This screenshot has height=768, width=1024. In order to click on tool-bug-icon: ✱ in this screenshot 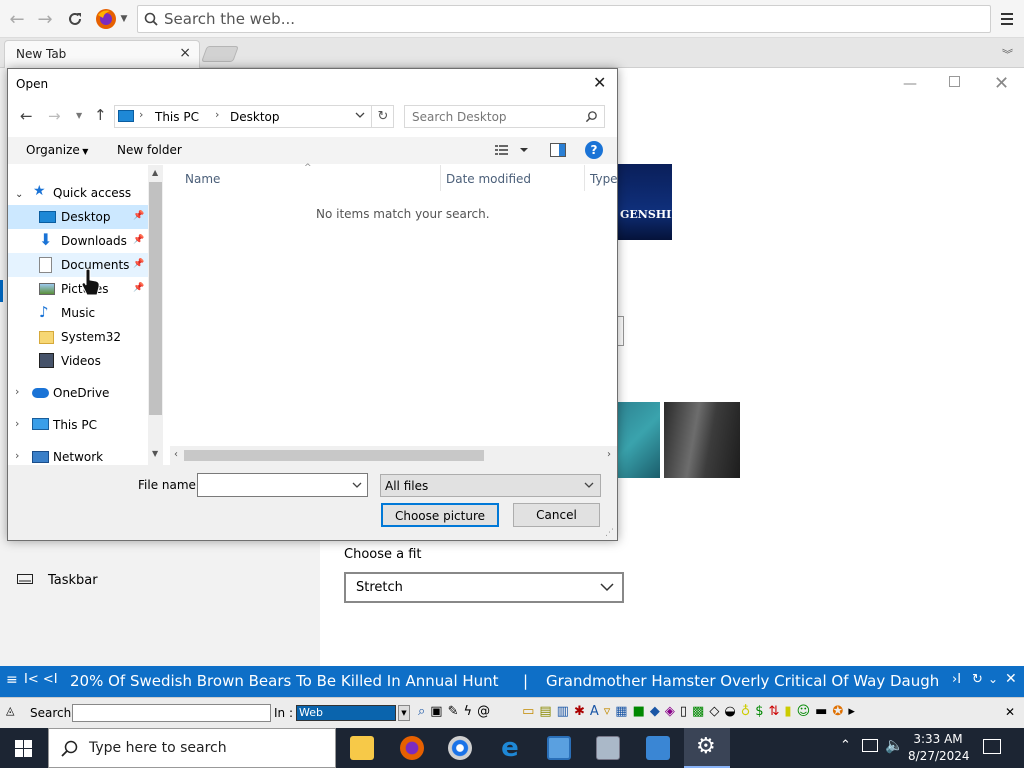, I will do `click(579, 713)`.